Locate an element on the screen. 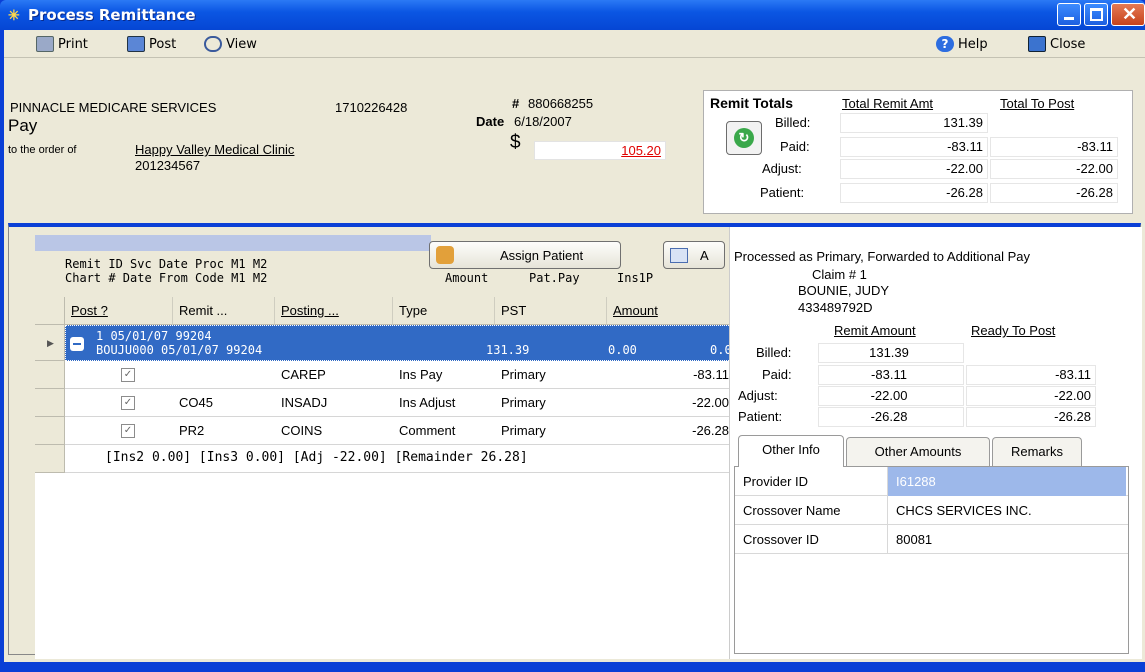  assign-patient-button: Assign Patient is located at coordinates (525, 255).